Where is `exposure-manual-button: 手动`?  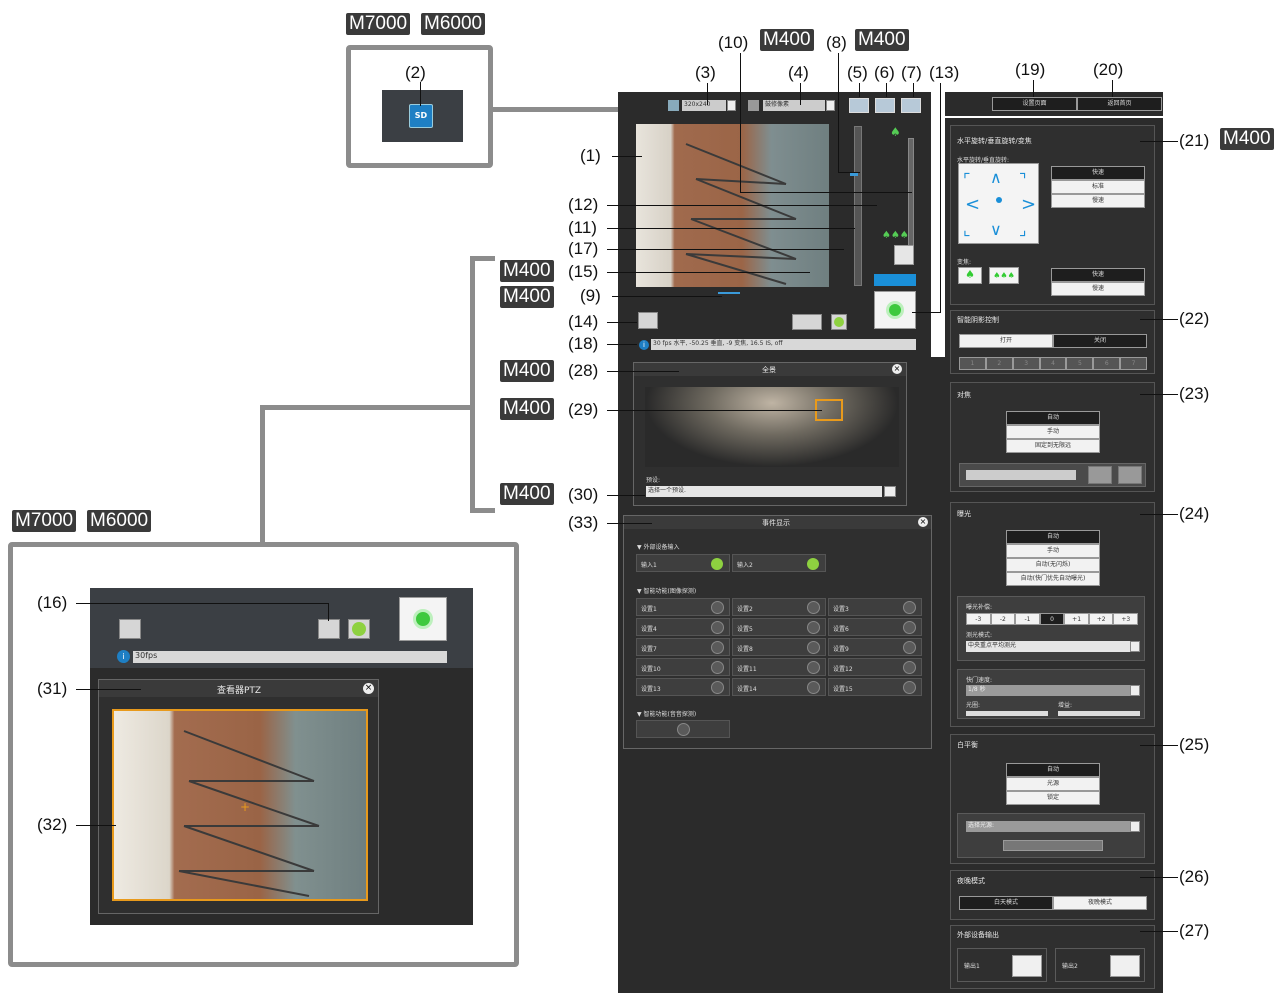 exposure-manual-button: 手动 is located at coordinates (1053, 551).